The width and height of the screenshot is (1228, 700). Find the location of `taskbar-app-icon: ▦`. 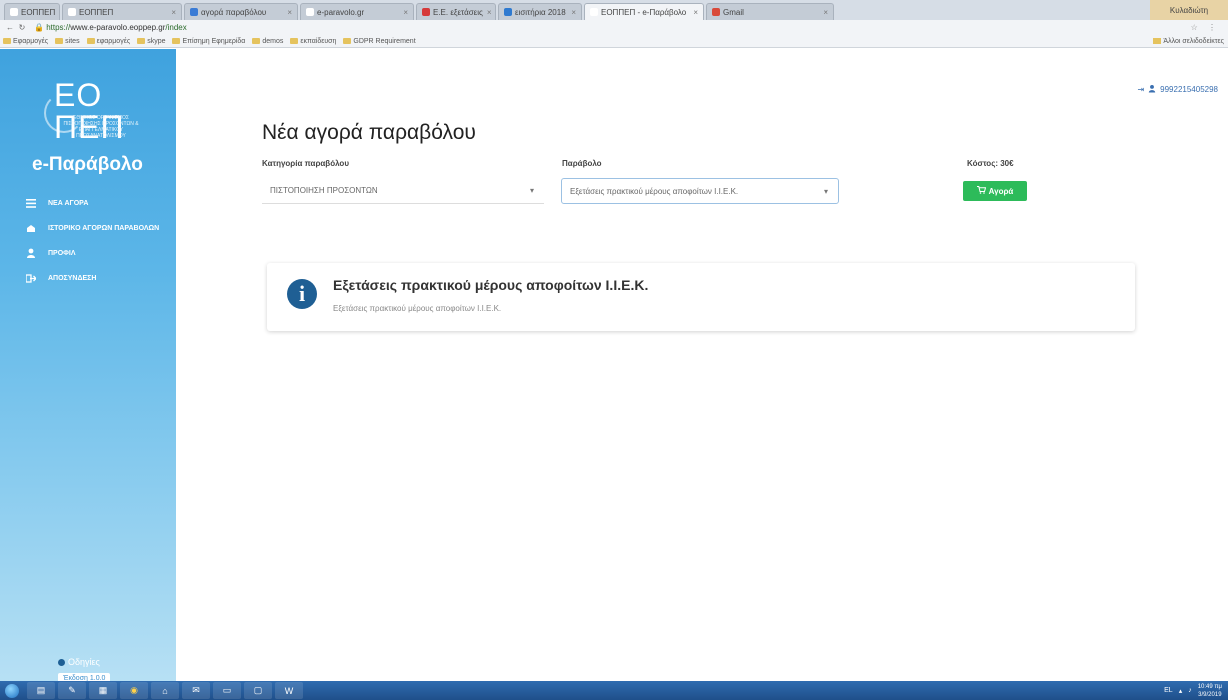

taskbar-app-icon: ▦ is located at coordinates (103, 690).